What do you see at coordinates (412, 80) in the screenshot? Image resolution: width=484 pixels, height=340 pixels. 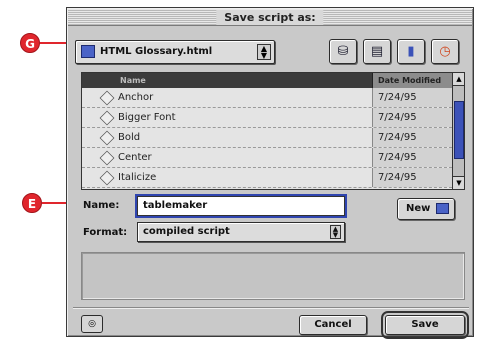 I see `column-date-header: Date Modified` at bounding box center [412, 80].